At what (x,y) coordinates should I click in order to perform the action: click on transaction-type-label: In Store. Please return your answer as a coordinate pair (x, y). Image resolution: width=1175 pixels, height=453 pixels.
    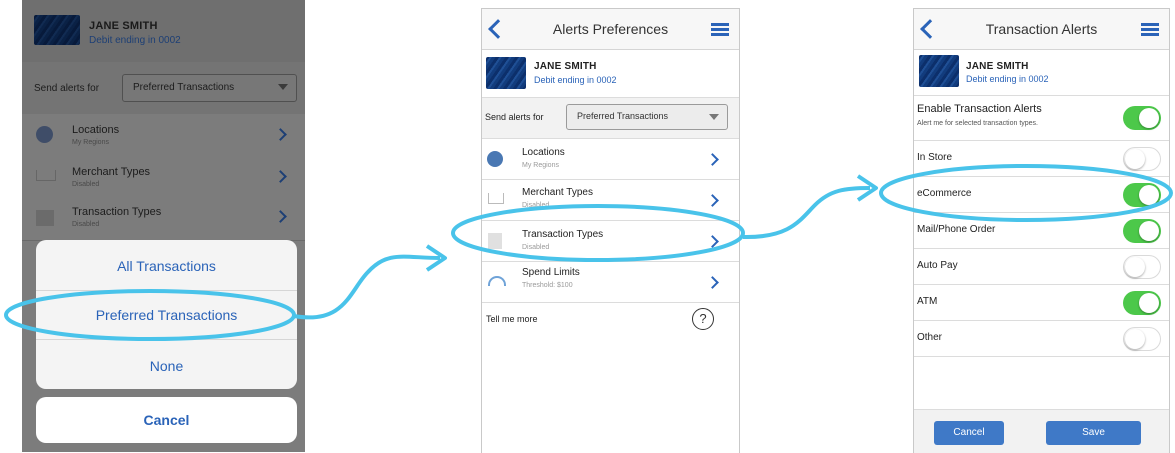
    Looking at the image, I should click on (935, 157).